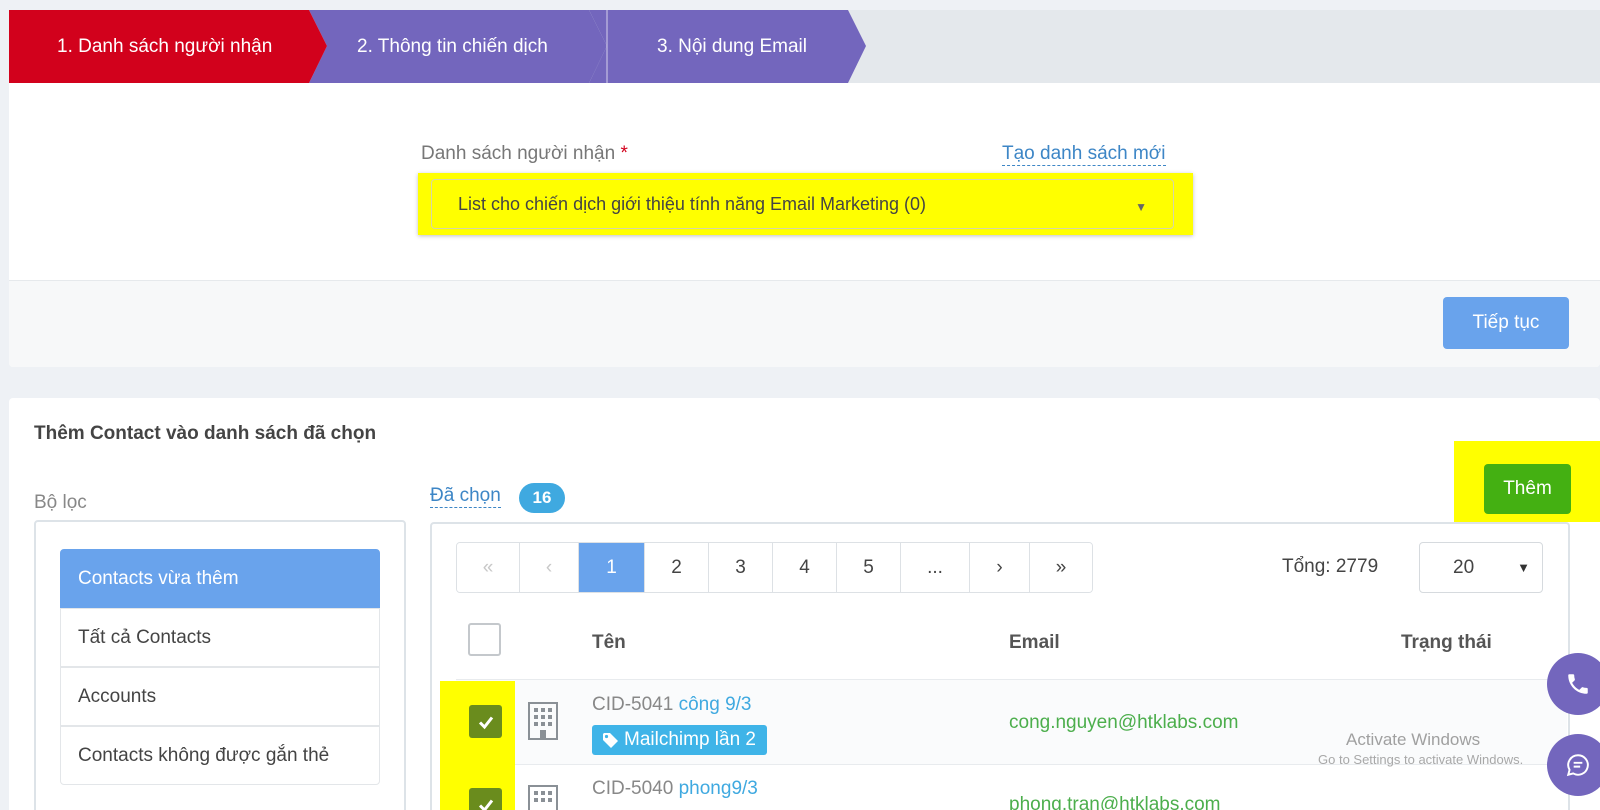 The height and width of the screenshot is (810, 1600). Describe the element at coordinates (1527, 489) in the screenshot. I see `add-button: Thêm` at that location.